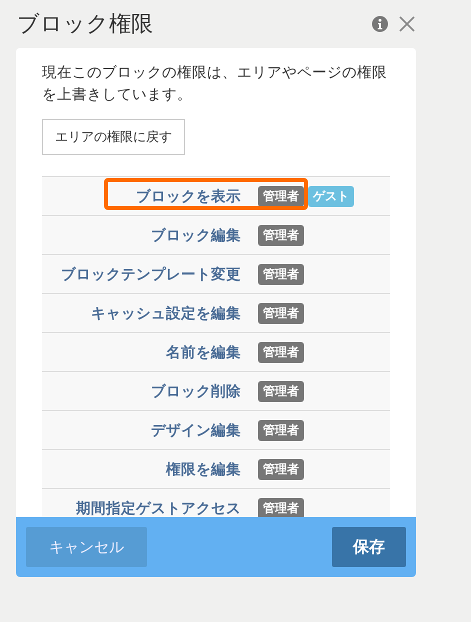 The image size is (471, 622). Describe the element at coordinates (86, 547) in the screenshot. I see `cancel-button: キャンセル` at that location.